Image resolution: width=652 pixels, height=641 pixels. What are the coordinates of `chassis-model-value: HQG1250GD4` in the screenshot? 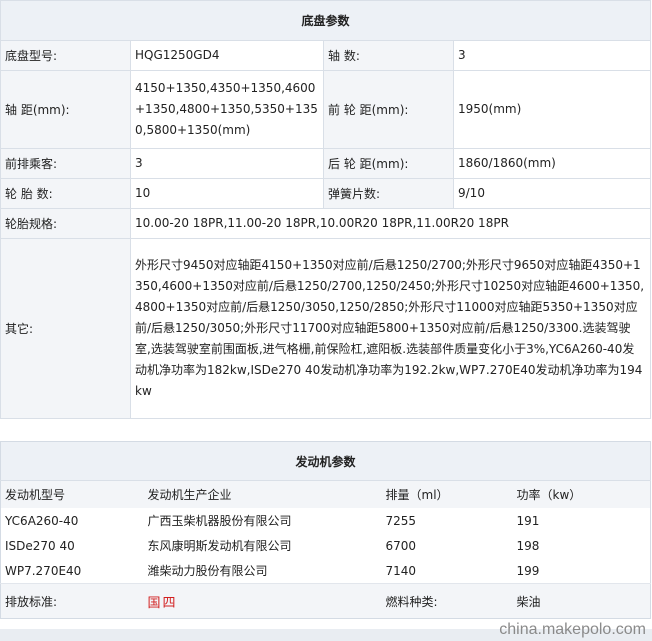 It's located at (227, 55).